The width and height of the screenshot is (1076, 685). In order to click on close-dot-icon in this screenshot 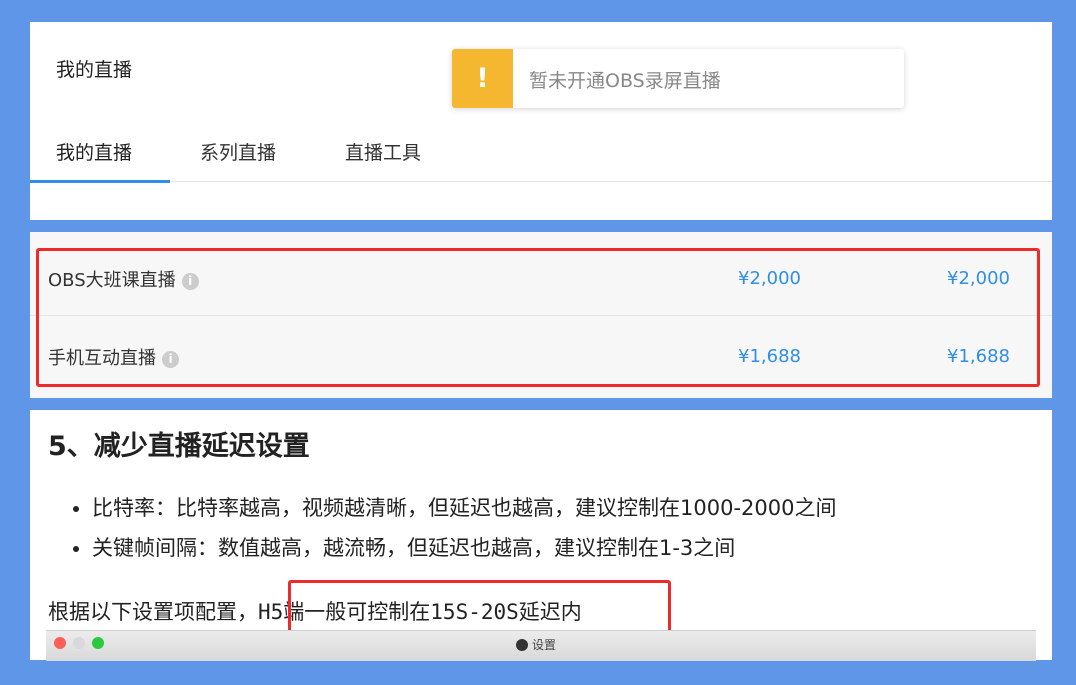, I will do `click(60, 643)`.